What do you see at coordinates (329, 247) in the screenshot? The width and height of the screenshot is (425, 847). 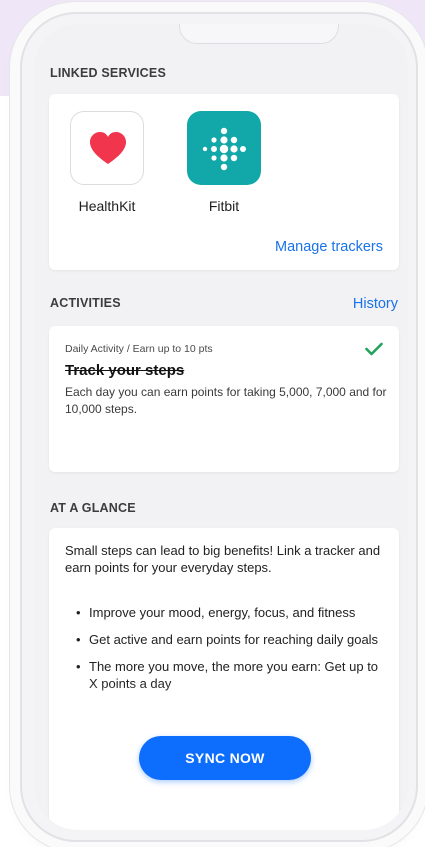 I see `manage-trackers-link: Manage trackers` at bounding box center [329, 247].